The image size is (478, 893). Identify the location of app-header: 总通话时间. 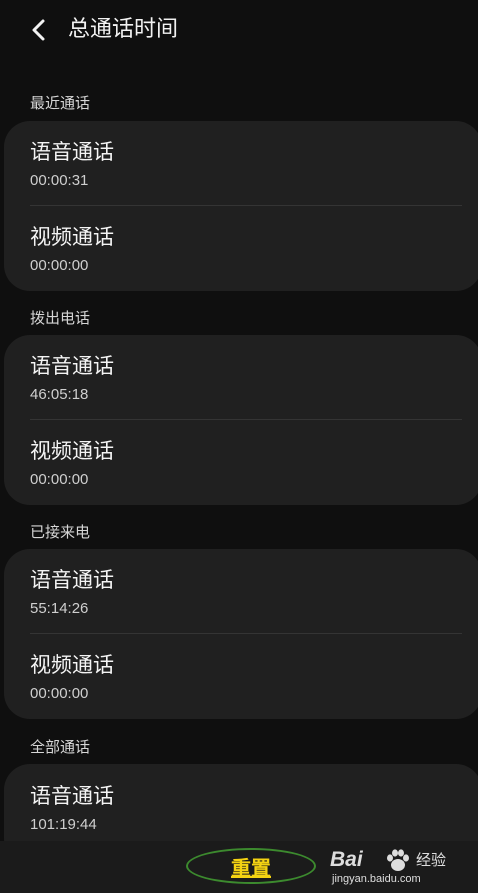
(239, 30).